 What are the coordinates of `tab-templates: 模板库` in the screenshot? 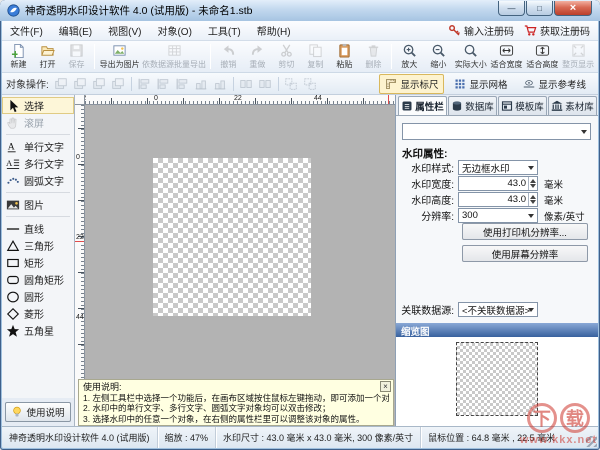 It's located at (522, 105).